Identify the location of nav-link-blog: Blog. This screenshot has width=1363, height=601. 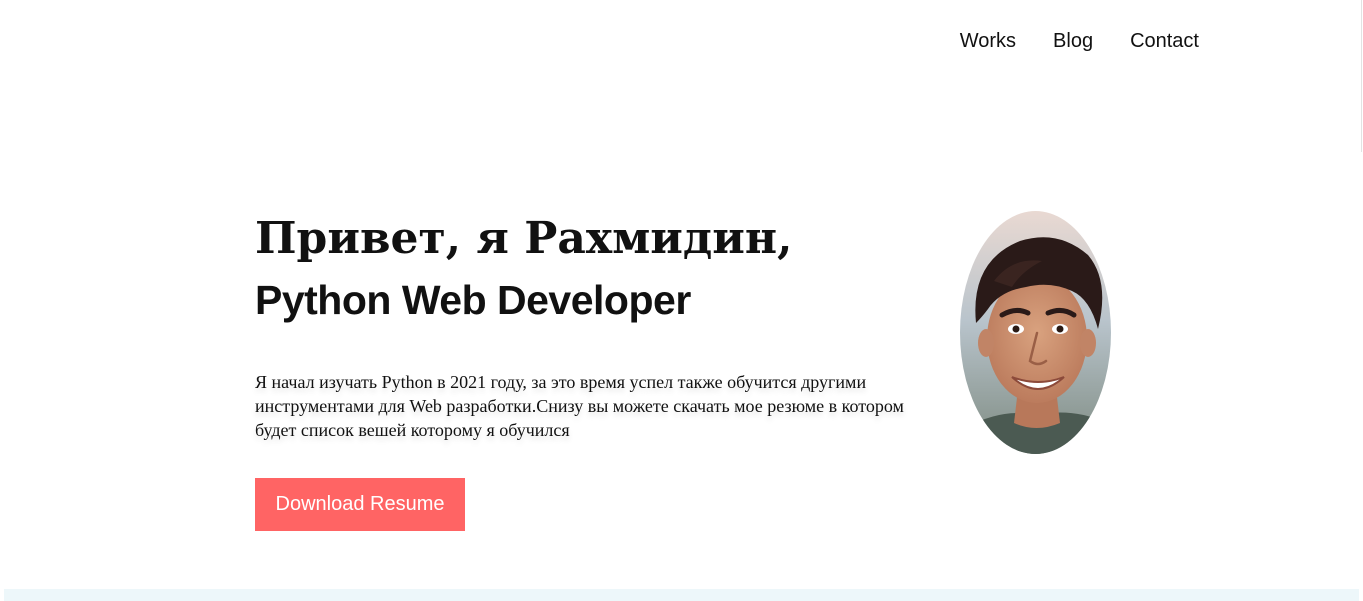
(1073, 41).